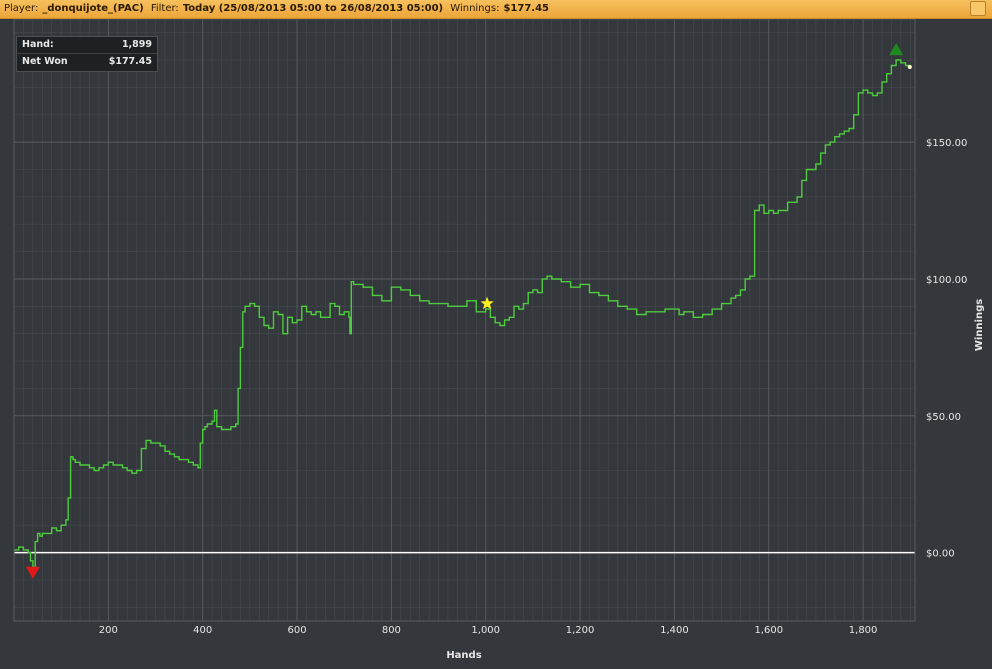 The image size is (992, 669). Describe the element at coordinates (940, 554) in the screenshot. I see `y-tick-label: $0.00` at that location.